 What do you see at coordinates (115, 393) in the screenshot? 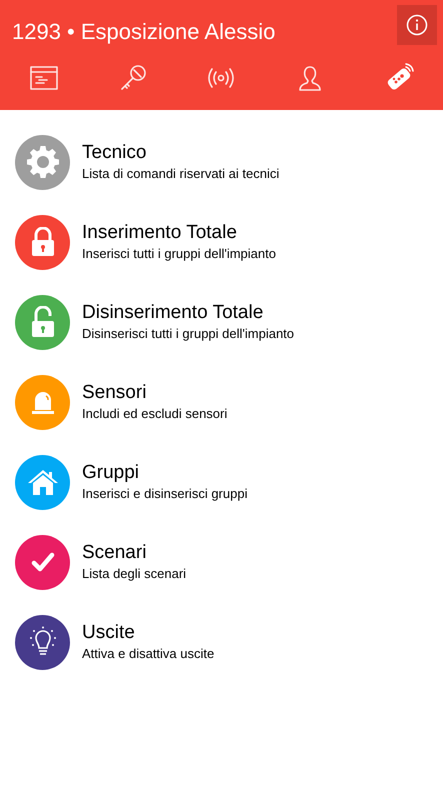
I see `item-title: Sensori` at bounding box center [115, 393].